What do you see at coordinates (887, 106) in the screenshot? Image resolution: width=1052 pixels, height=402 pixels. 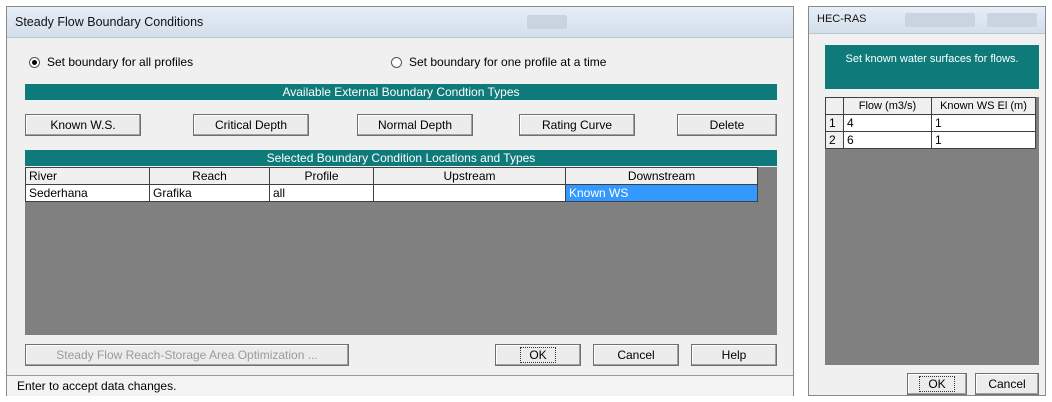 I see `column-header-flow: Flow (m3/s)` at bounding box center [887, 106].